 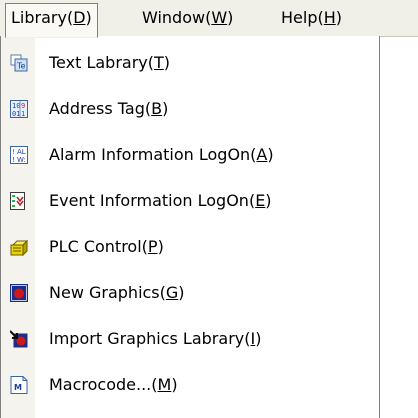 I want to click on menu-item-label: Alarm Information LogOn(A), so click(x=161, y=155).